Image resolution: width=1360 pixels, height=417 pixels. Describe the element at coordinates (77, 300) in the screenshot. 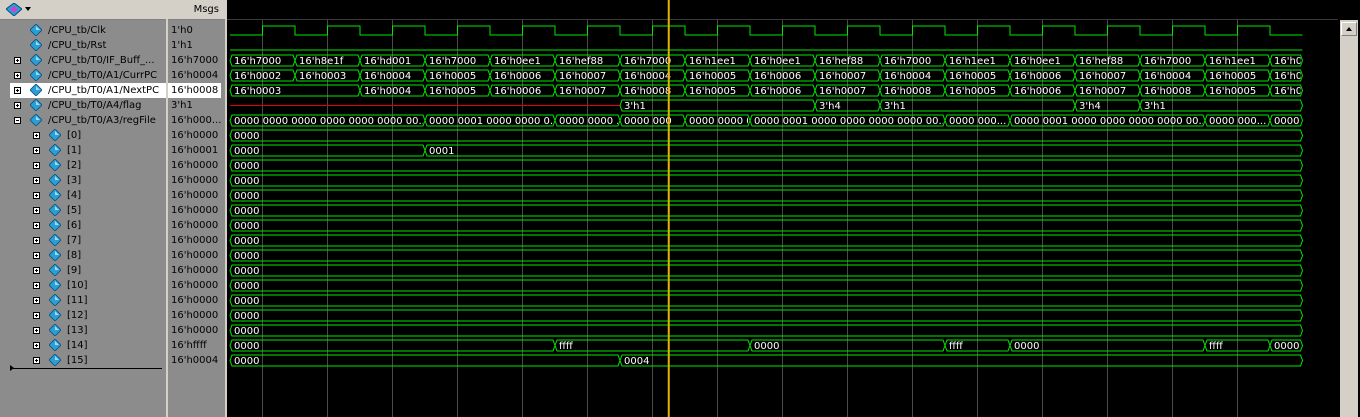

I see `signal-name: [11]` at that location.